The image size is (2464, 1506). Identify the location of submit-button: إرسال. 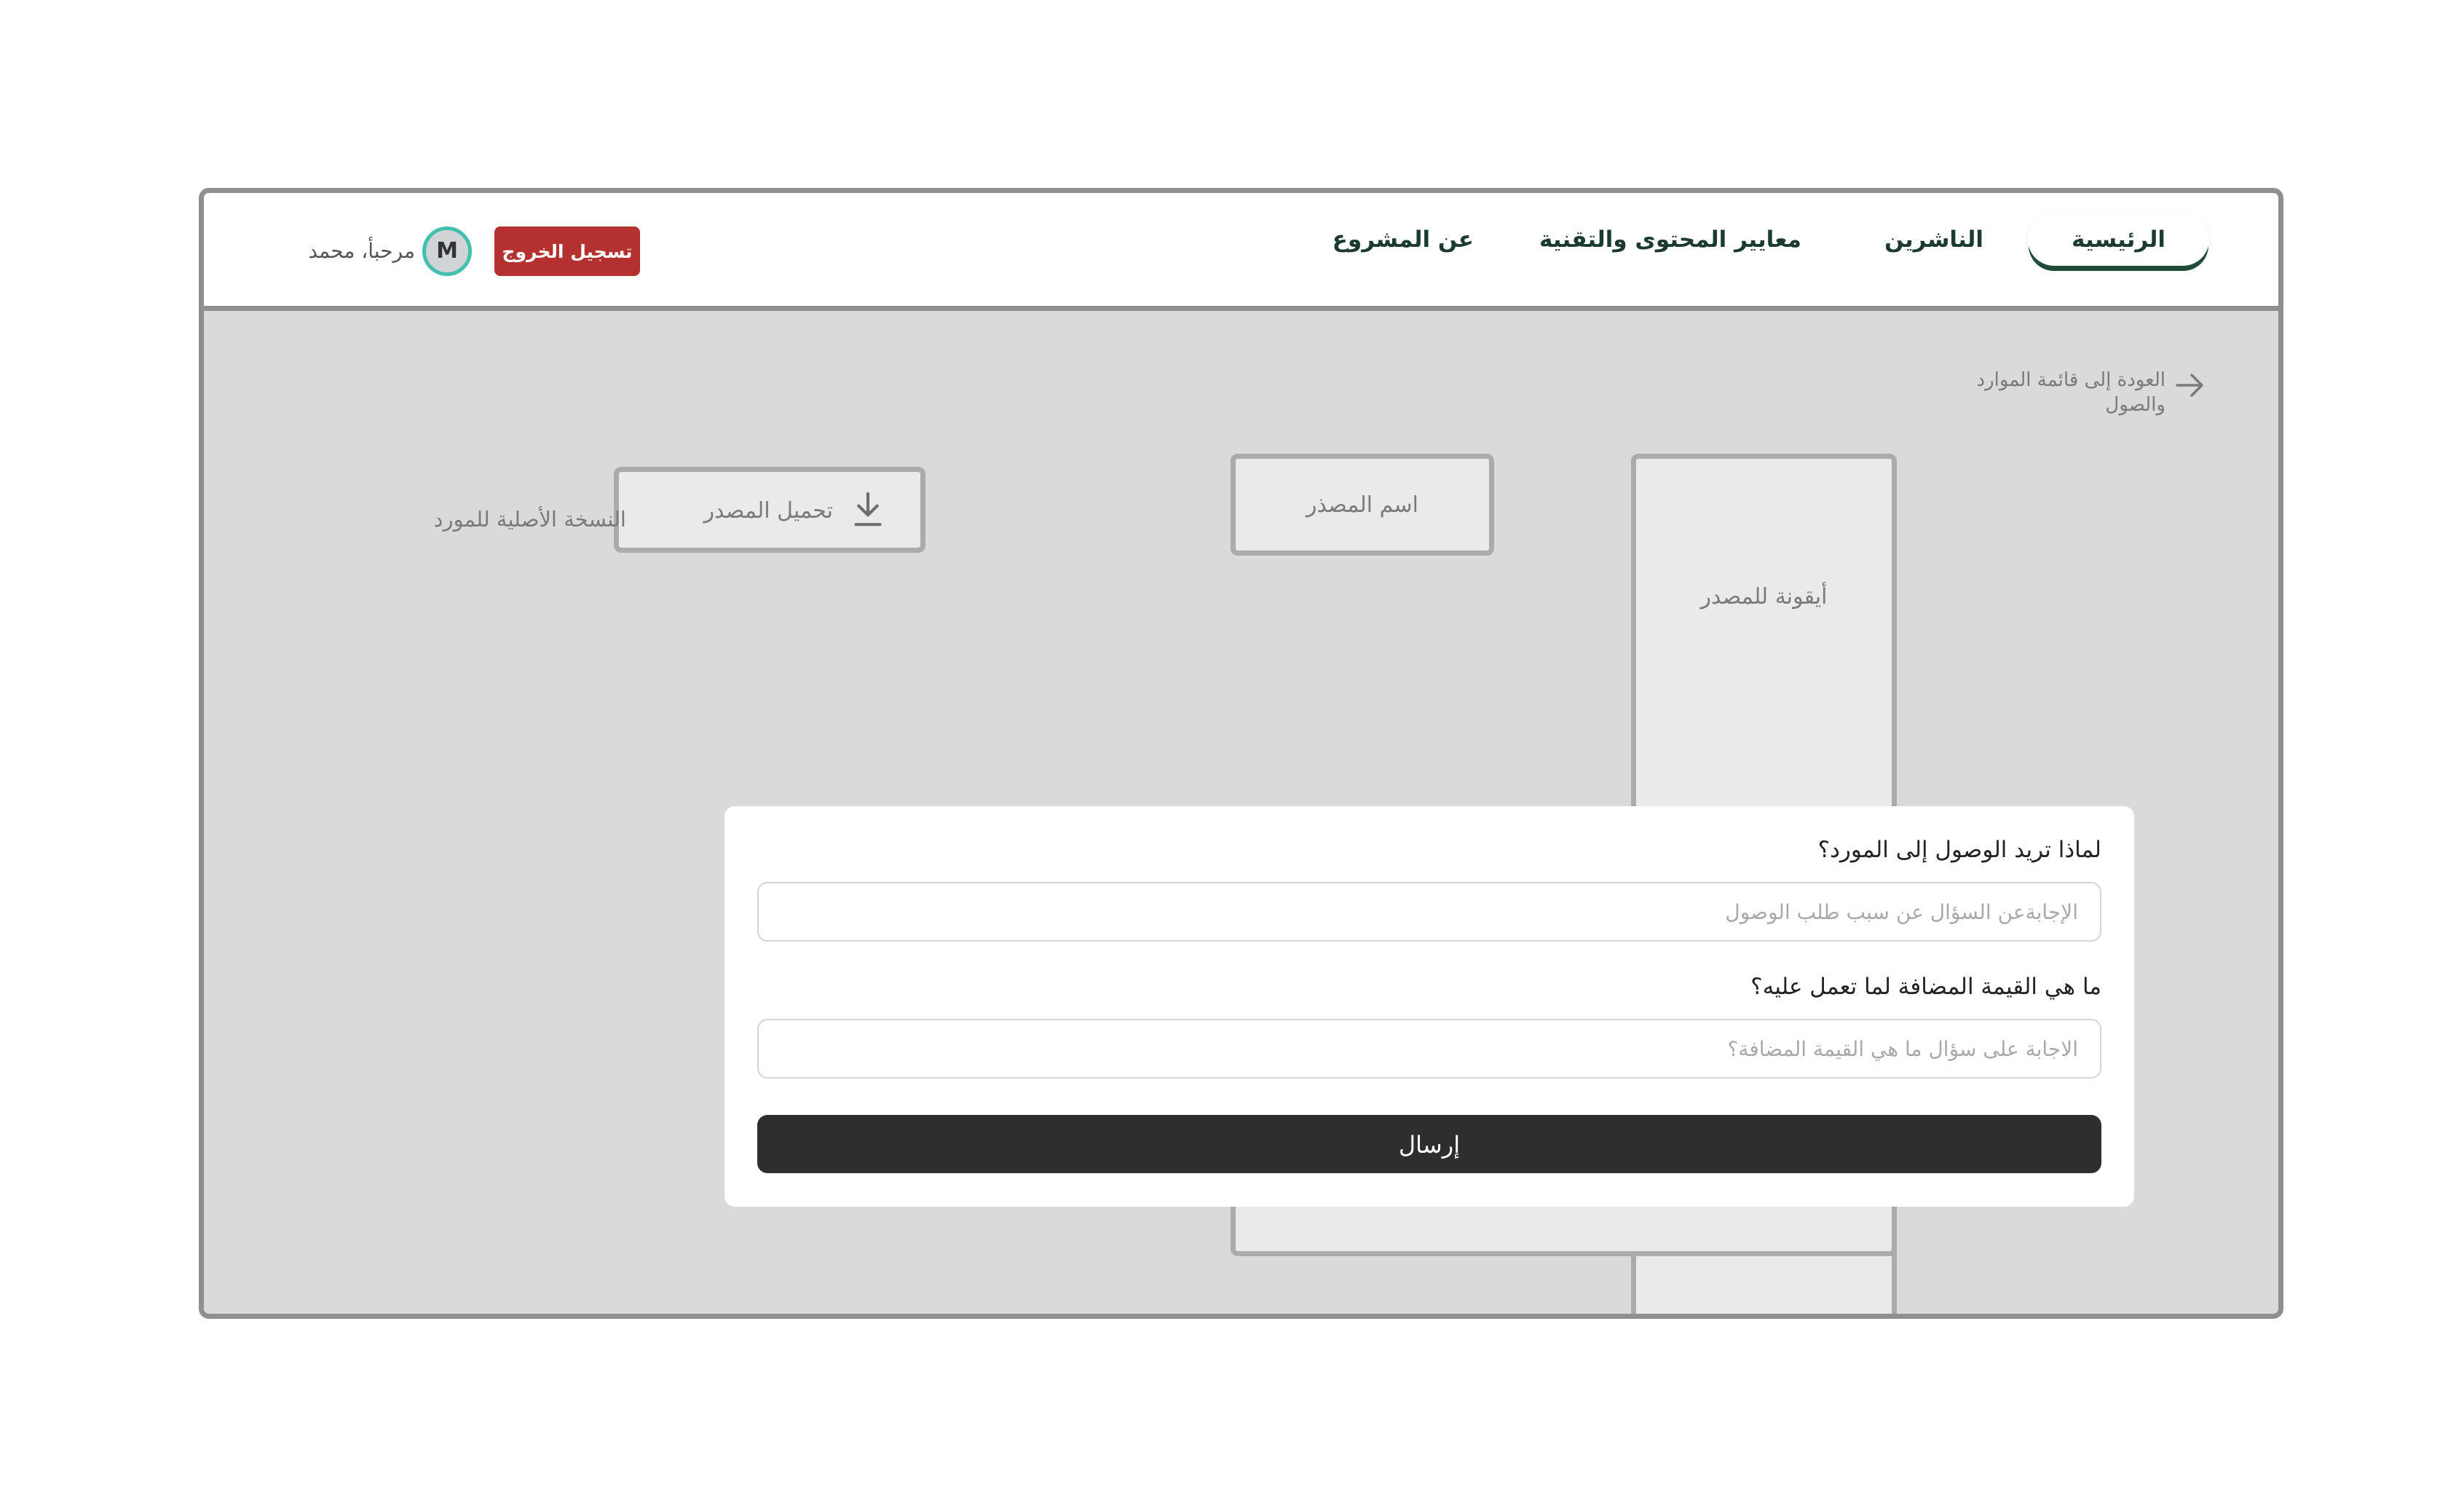
(1429, 1144).